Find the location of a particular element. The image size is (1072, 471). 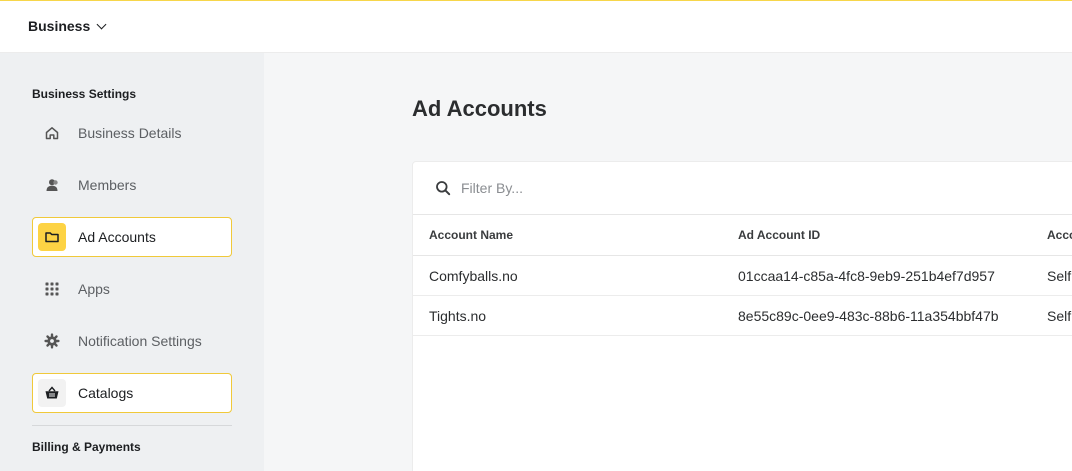

sidebar-item-label: Members is located at coordinates (107, 185).